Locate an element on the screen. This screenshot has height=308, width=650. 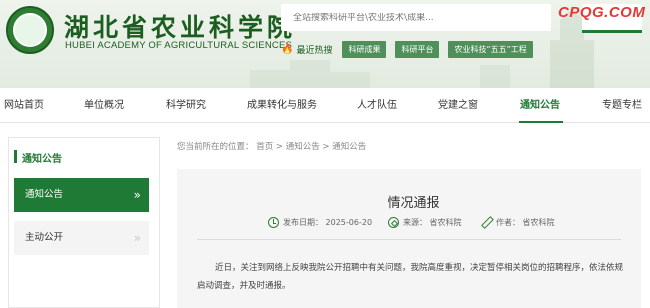
article-source-text: 来源： 省农科院 is located at coordinates (432, 222).